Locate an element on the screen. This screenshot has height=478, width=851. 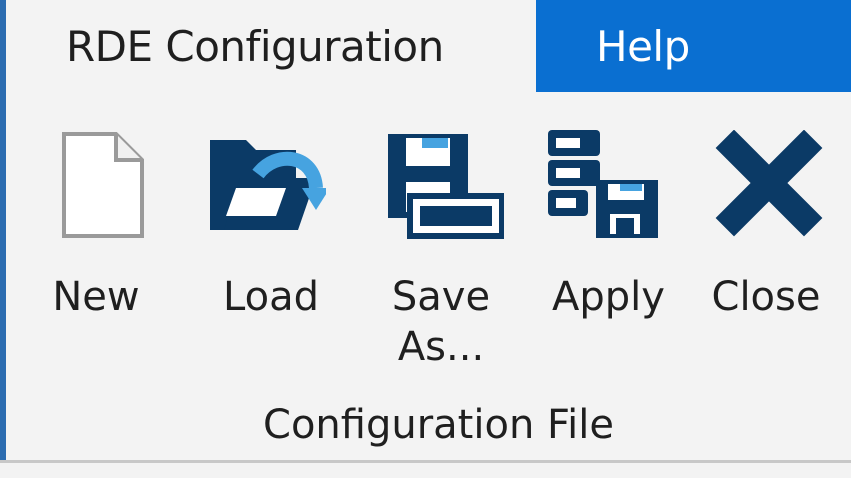
new-button-label: New is located at coordinates (96, 297).